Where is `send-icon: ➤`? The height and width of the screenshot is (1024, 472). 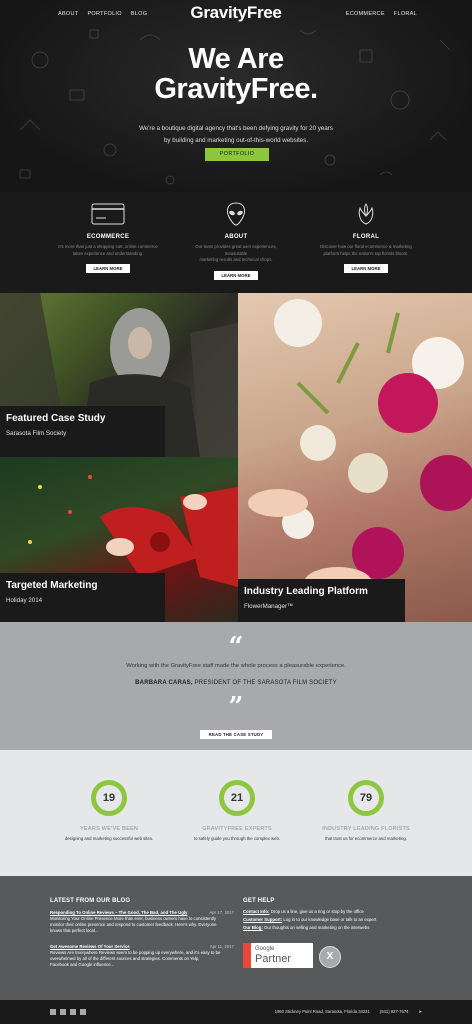 send-icon: ➤ is located at coordinates (420, 1011).